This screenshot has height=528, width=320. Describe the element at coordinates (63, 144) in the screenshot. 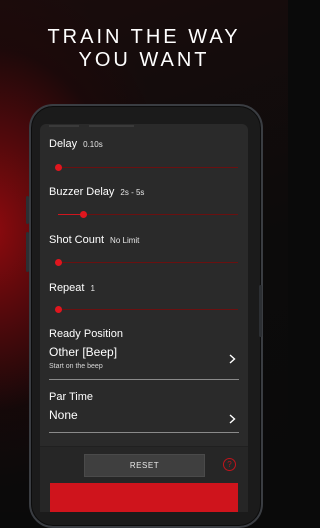

I see `delay-label: Delay` at that location.